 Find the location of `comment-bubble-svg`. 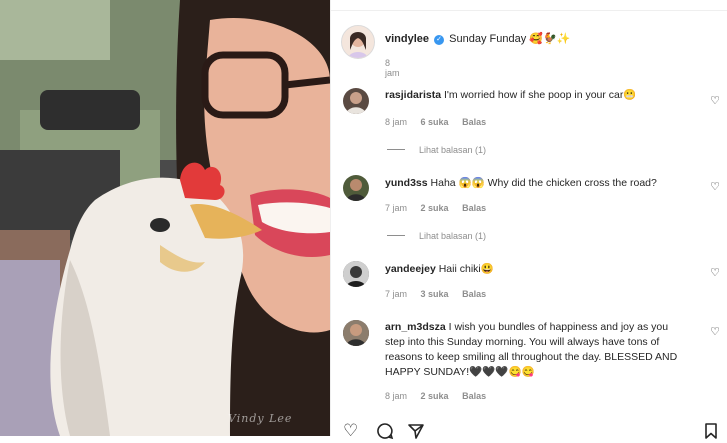

comment-bubble-svg is located at coordinates (385, 431).